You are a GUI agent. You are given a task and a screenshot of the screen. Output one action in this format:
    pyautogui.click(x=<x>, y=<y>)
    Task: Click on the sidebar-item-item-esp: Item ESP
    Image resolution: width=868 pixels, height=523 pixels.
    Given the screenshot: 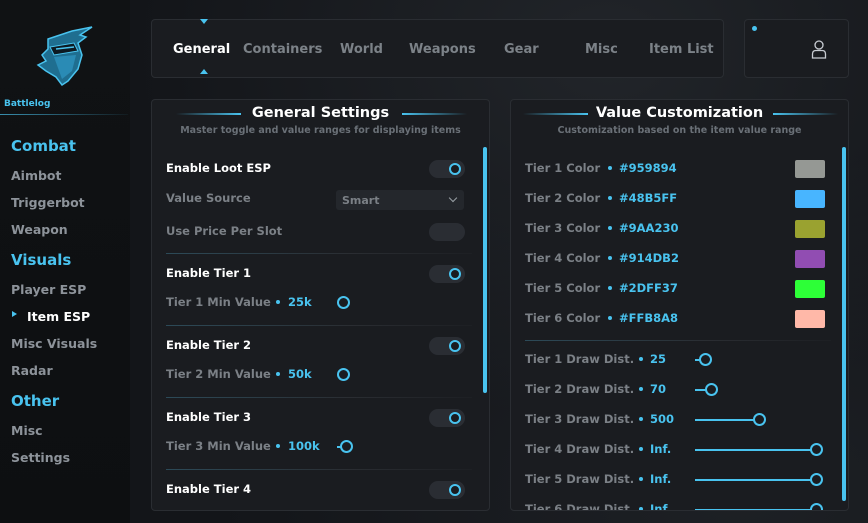 What is the action you would take?
    pyautogui.click(x=58, y=316)
    